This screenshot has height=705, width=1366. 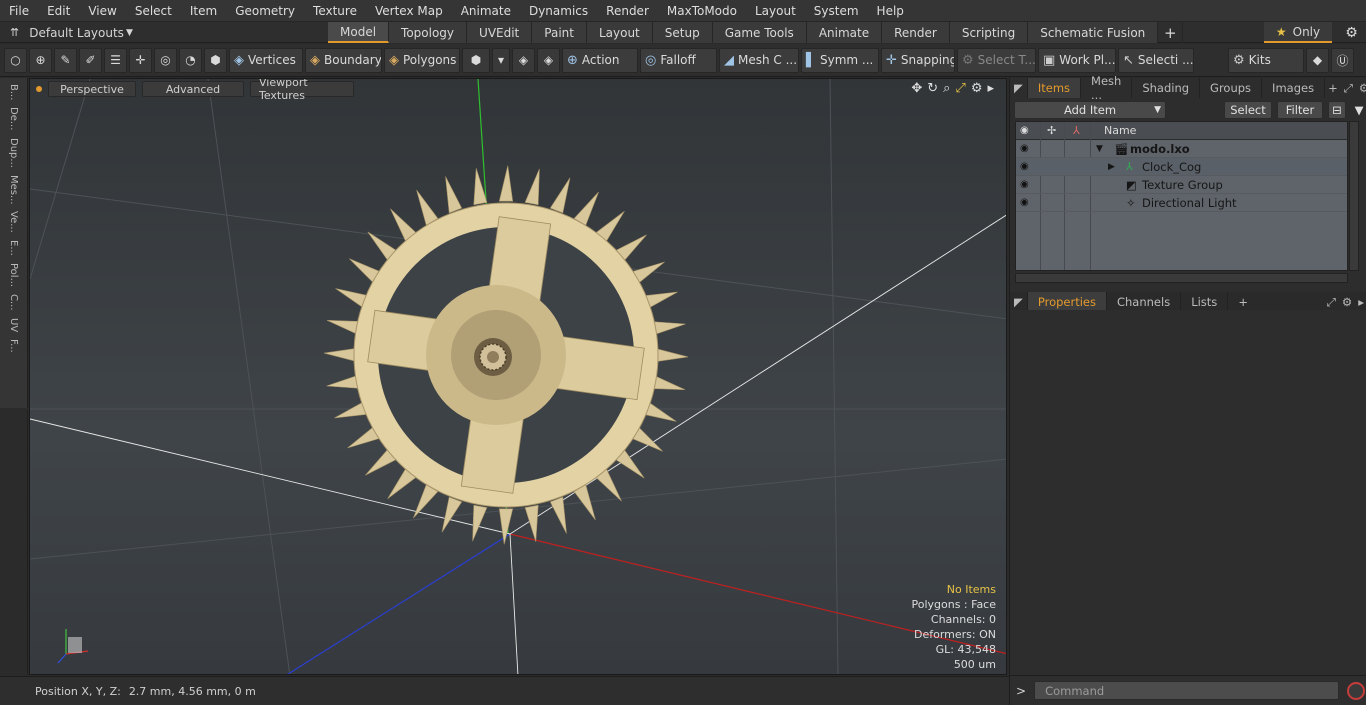 What do you see at coordinates (678, 60) in the screenshot?
I see `falloff-button: ◎ Falloff` at bounding box center [678, 60].